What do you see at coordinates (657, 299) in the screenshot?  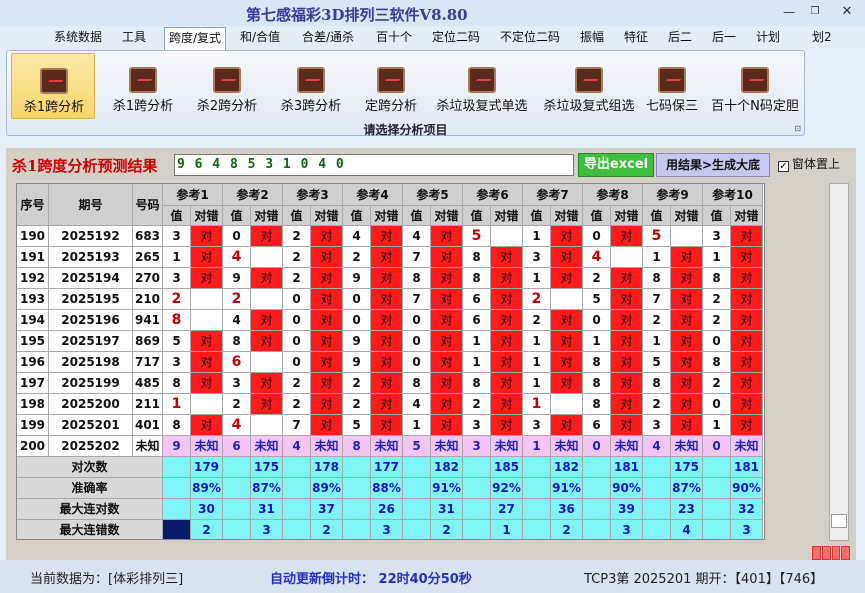 I see `ref-value: 7` at bounding box center [657, 299].